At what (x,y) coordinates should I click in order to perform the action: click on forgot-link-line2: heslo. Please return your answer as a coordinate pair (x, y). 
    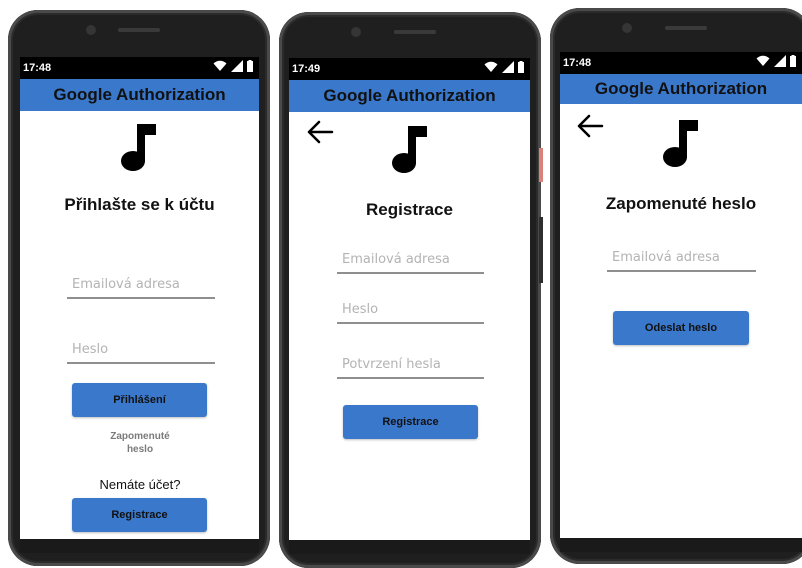
    Looking at the image, I should click on (140, 449).